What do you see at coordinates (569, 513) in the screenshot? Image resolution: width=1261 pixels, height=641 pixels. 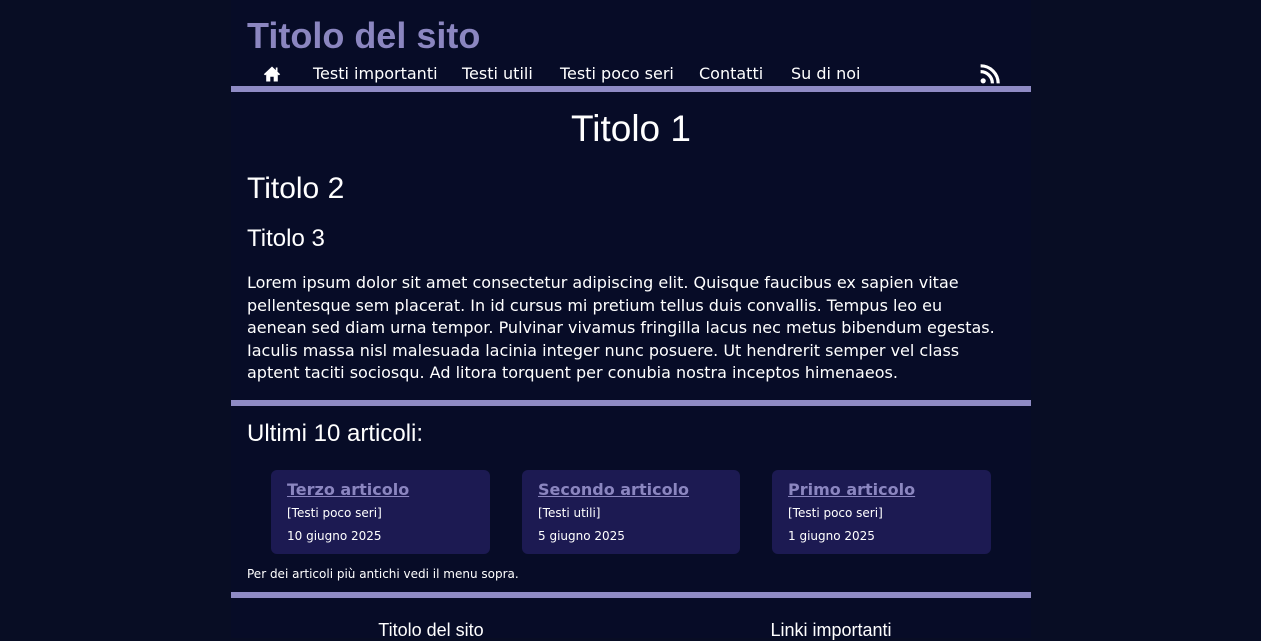 I see `article-category: [Testi utili]` at bounding box center [569, 513].